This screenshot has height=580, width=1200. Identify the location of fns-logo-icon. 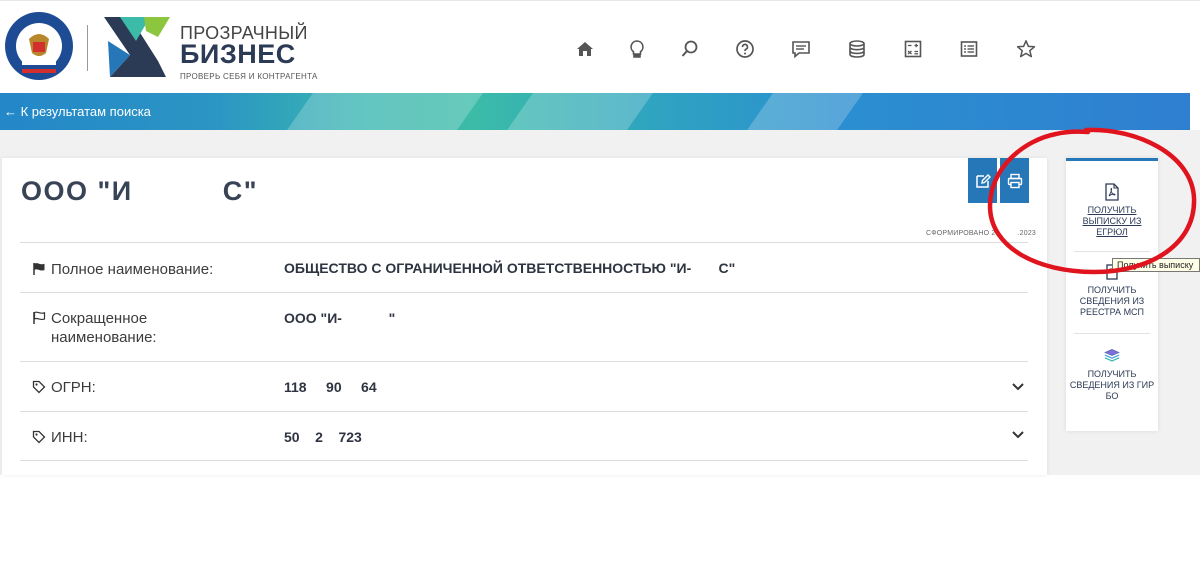
(39, 46).